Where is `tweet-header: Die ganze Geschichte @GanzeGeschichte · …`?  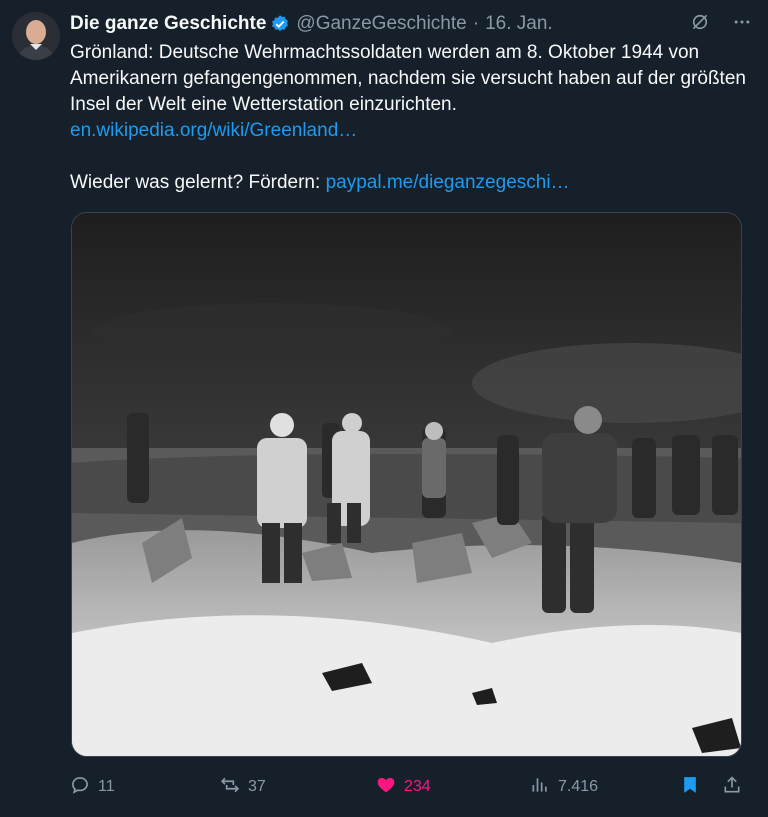 tweet-header: Die ganze Geschichte @GanzeGeschichte · … is located at coordinates (411, 24).